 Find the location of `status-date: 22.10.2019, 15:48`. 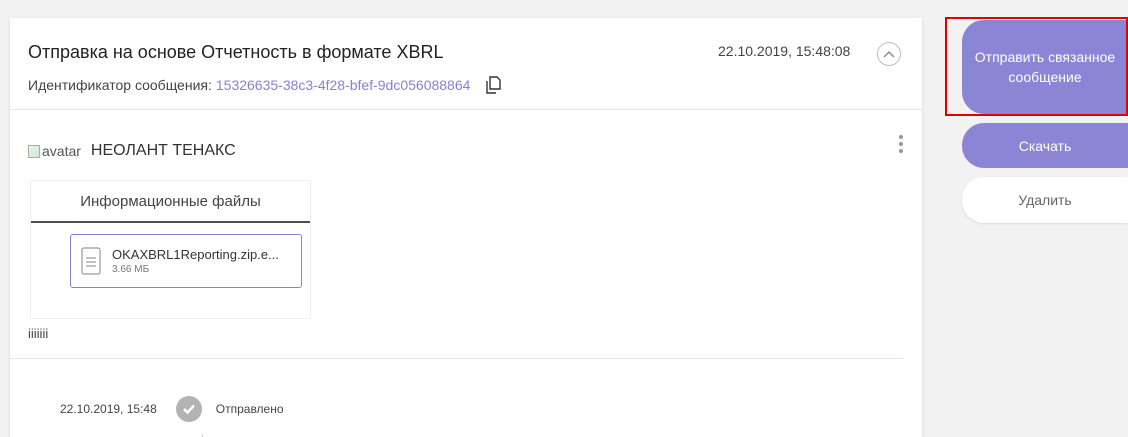

status-date: 22.10.2019, 15:48 is located at coordinates (108, 409).